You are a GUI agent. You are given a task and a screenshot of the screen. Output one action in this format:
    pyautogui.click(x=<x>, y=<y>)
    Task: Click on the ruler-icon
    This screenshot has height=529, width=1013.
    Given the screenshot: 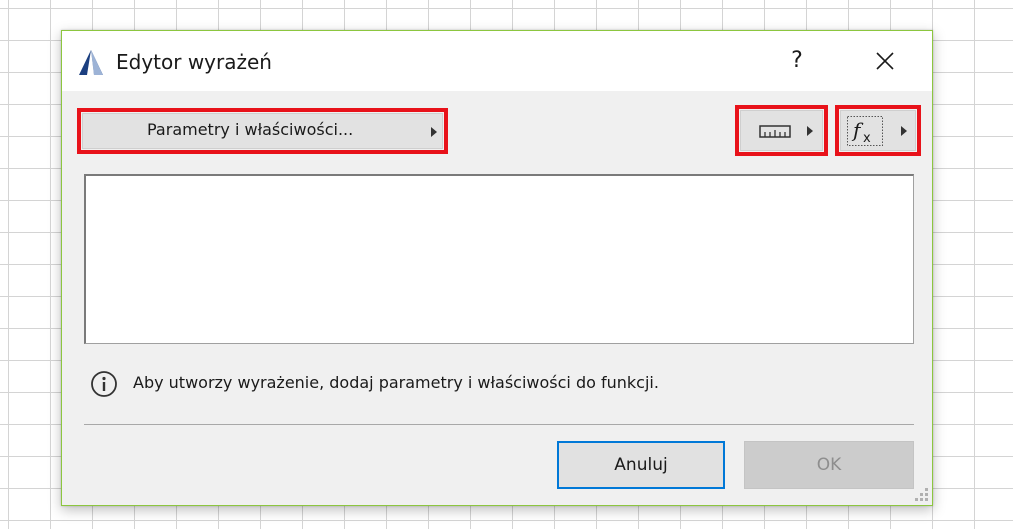 What is the action you would take?
    pyautogui.click(x=775, y=131)
    